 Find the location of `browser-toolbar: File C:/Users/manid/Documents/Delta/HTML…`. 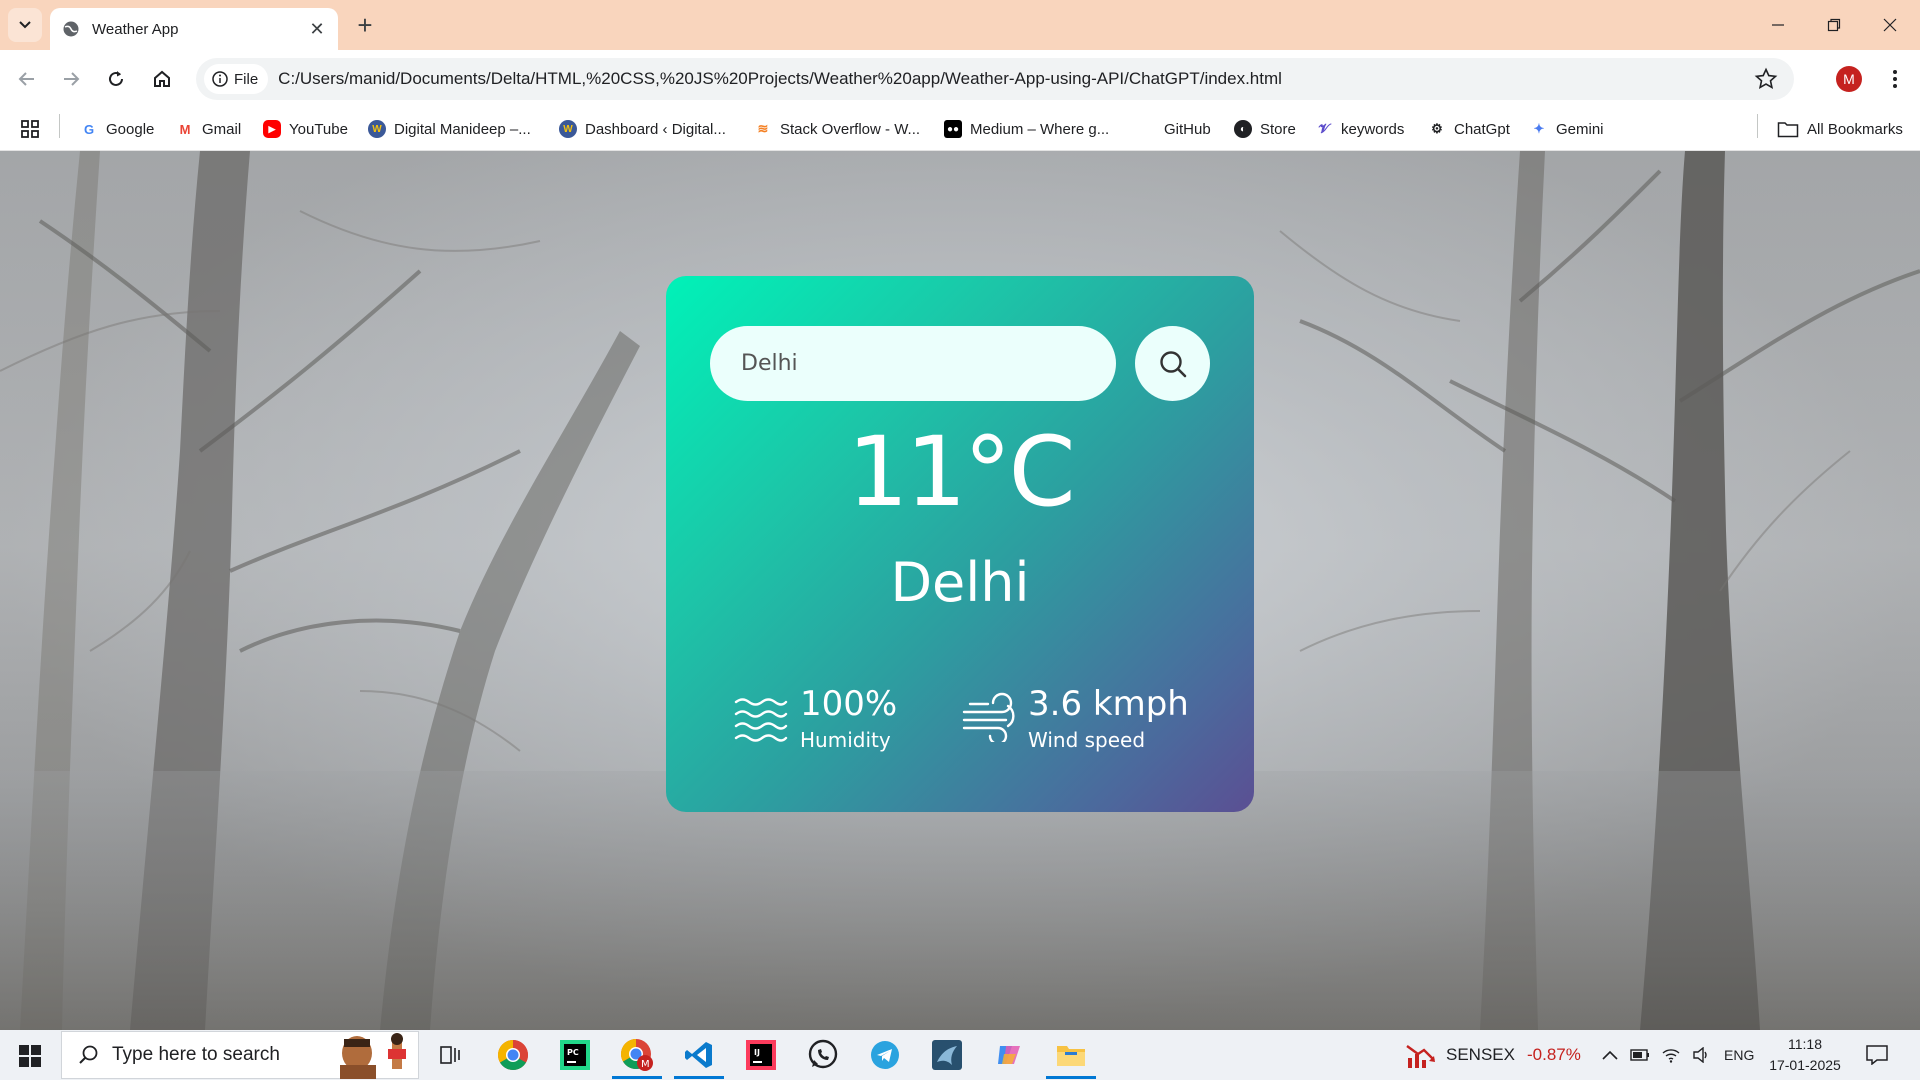

browser-toolbar: File C:/Users/manid/Documents/Delta/HTML… is located at coordinates (960, 79).